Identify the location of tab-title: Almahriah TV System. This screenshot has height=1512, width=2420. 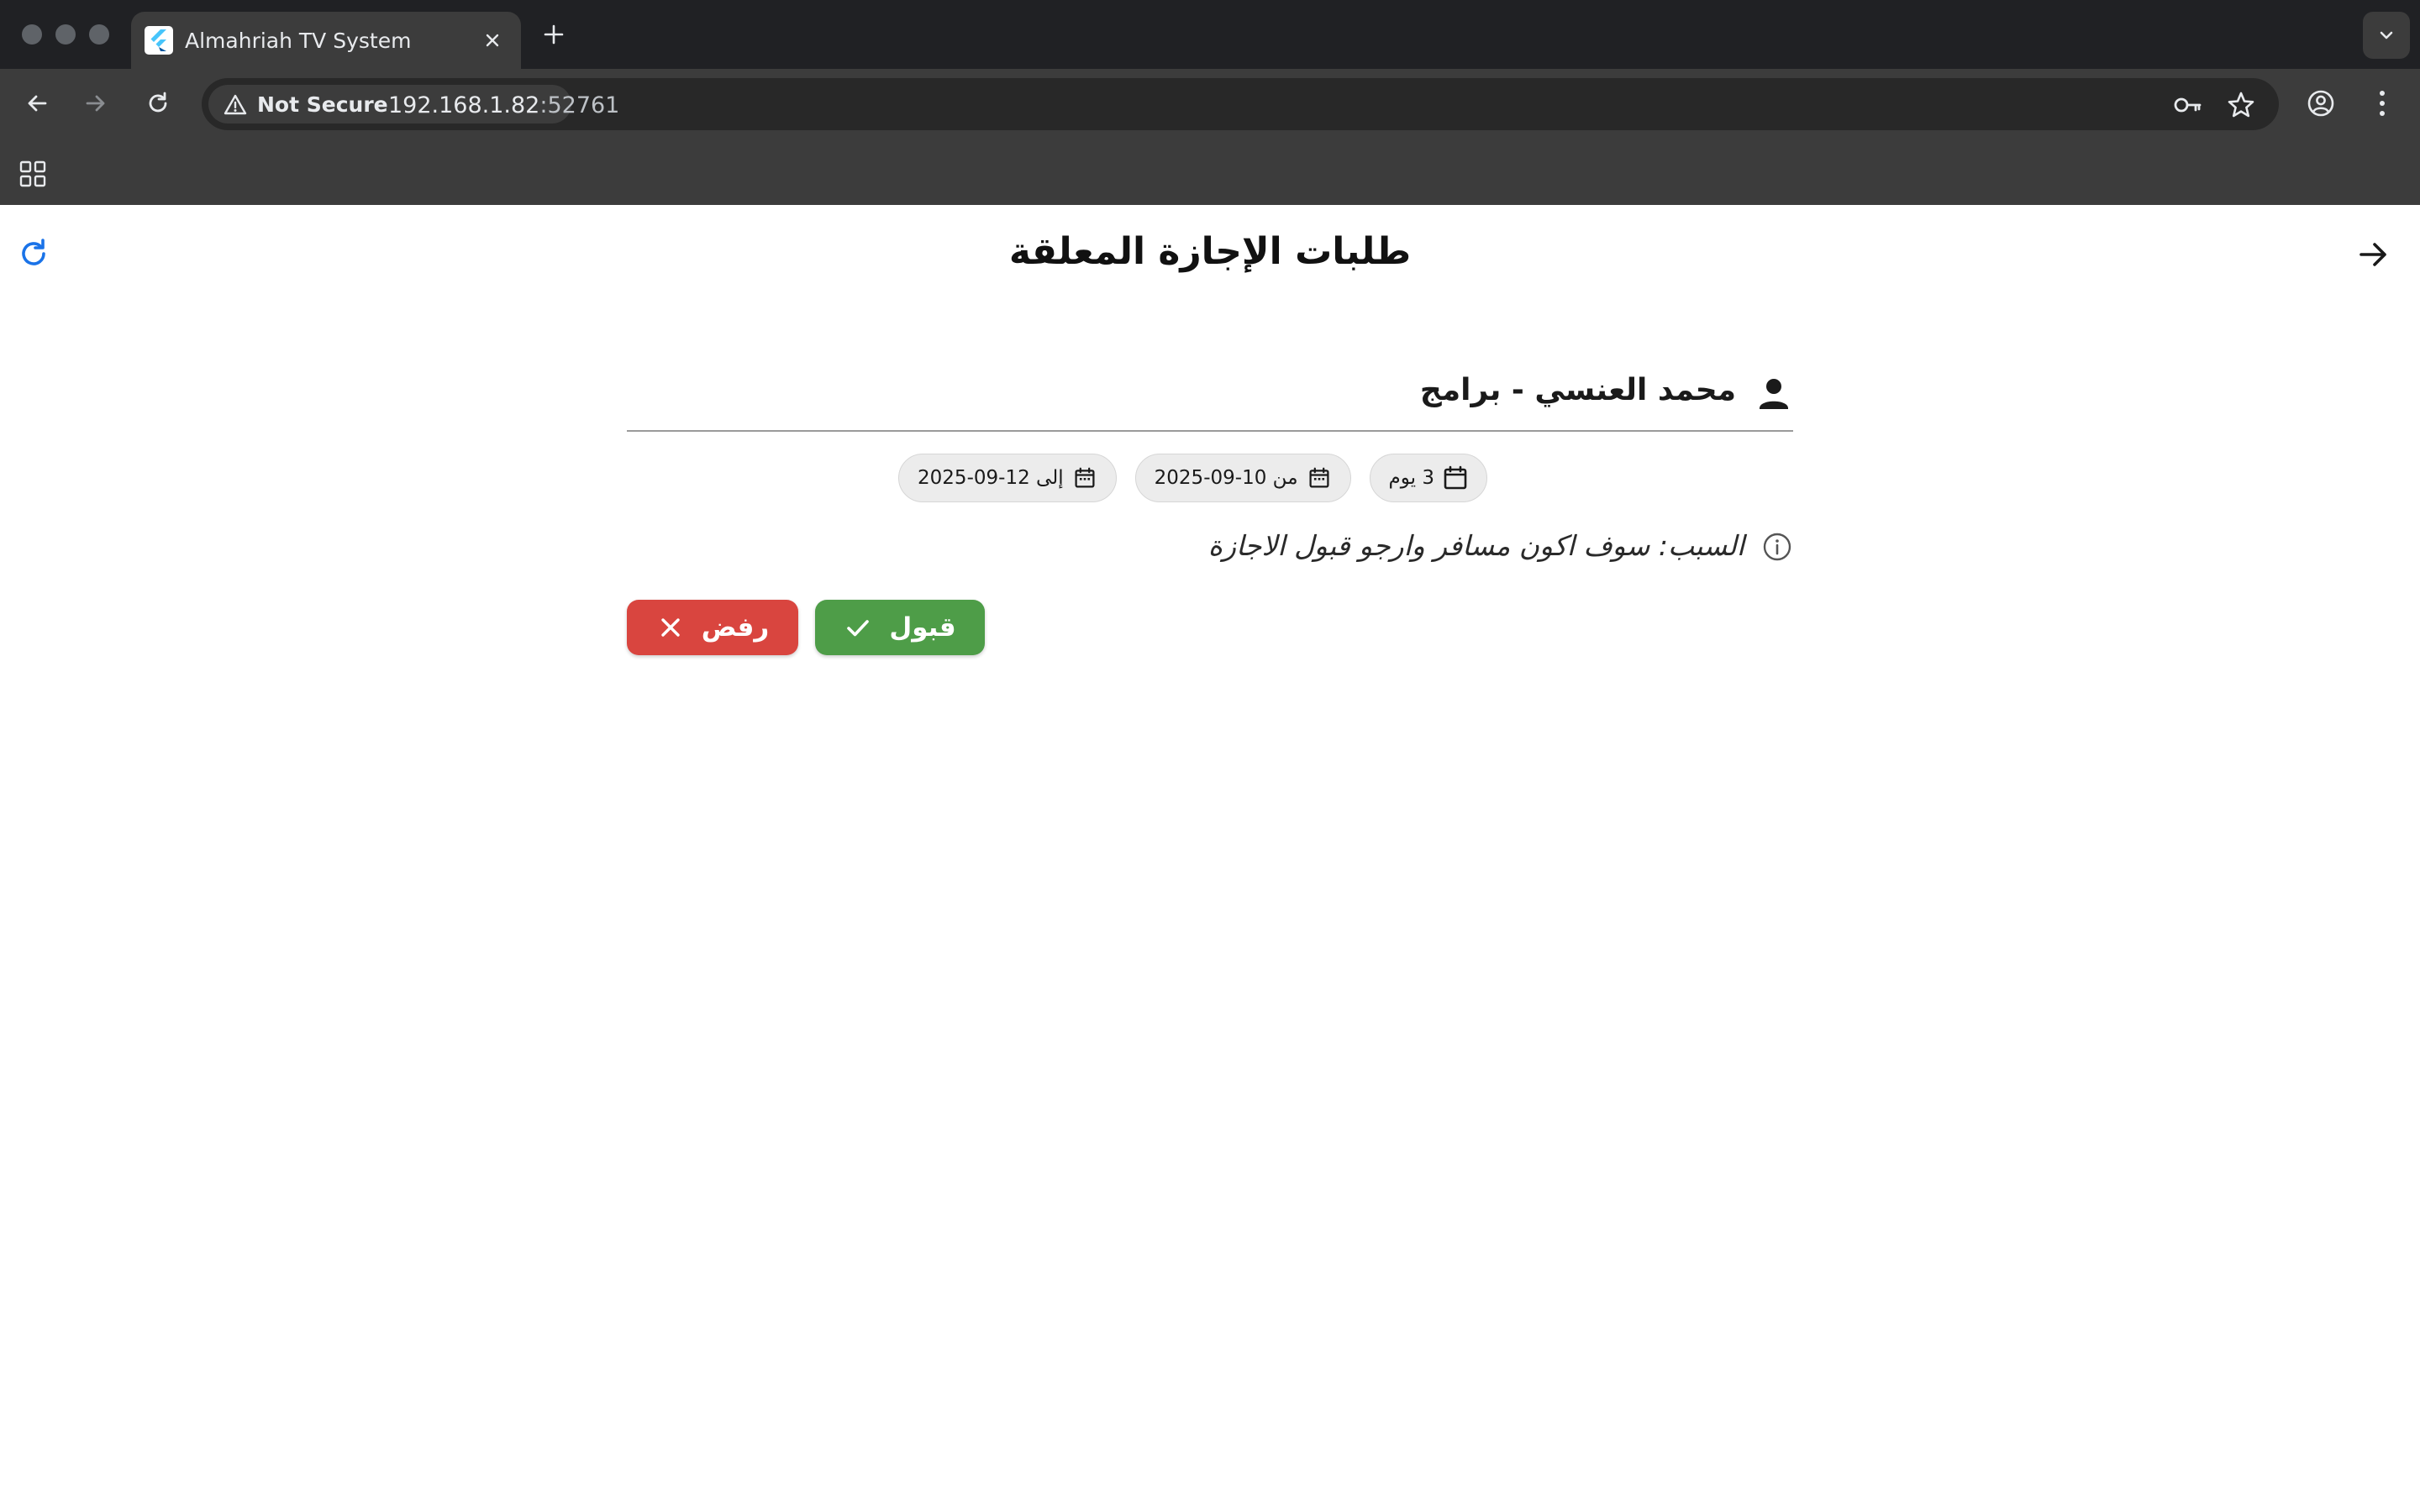
(299, 41).